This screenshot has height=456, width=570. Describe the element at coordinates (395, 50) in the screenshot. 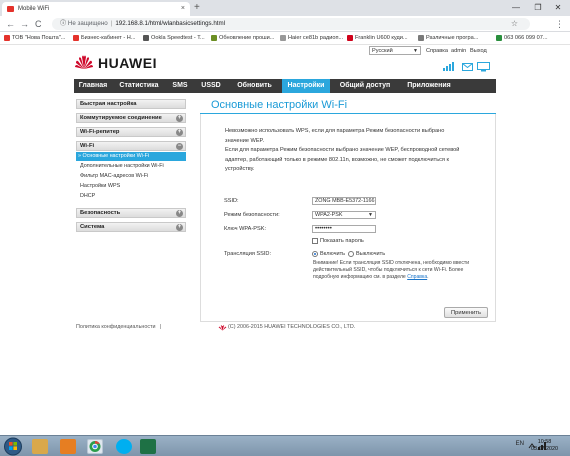

I see `language-select: Русский ▼` at that location.